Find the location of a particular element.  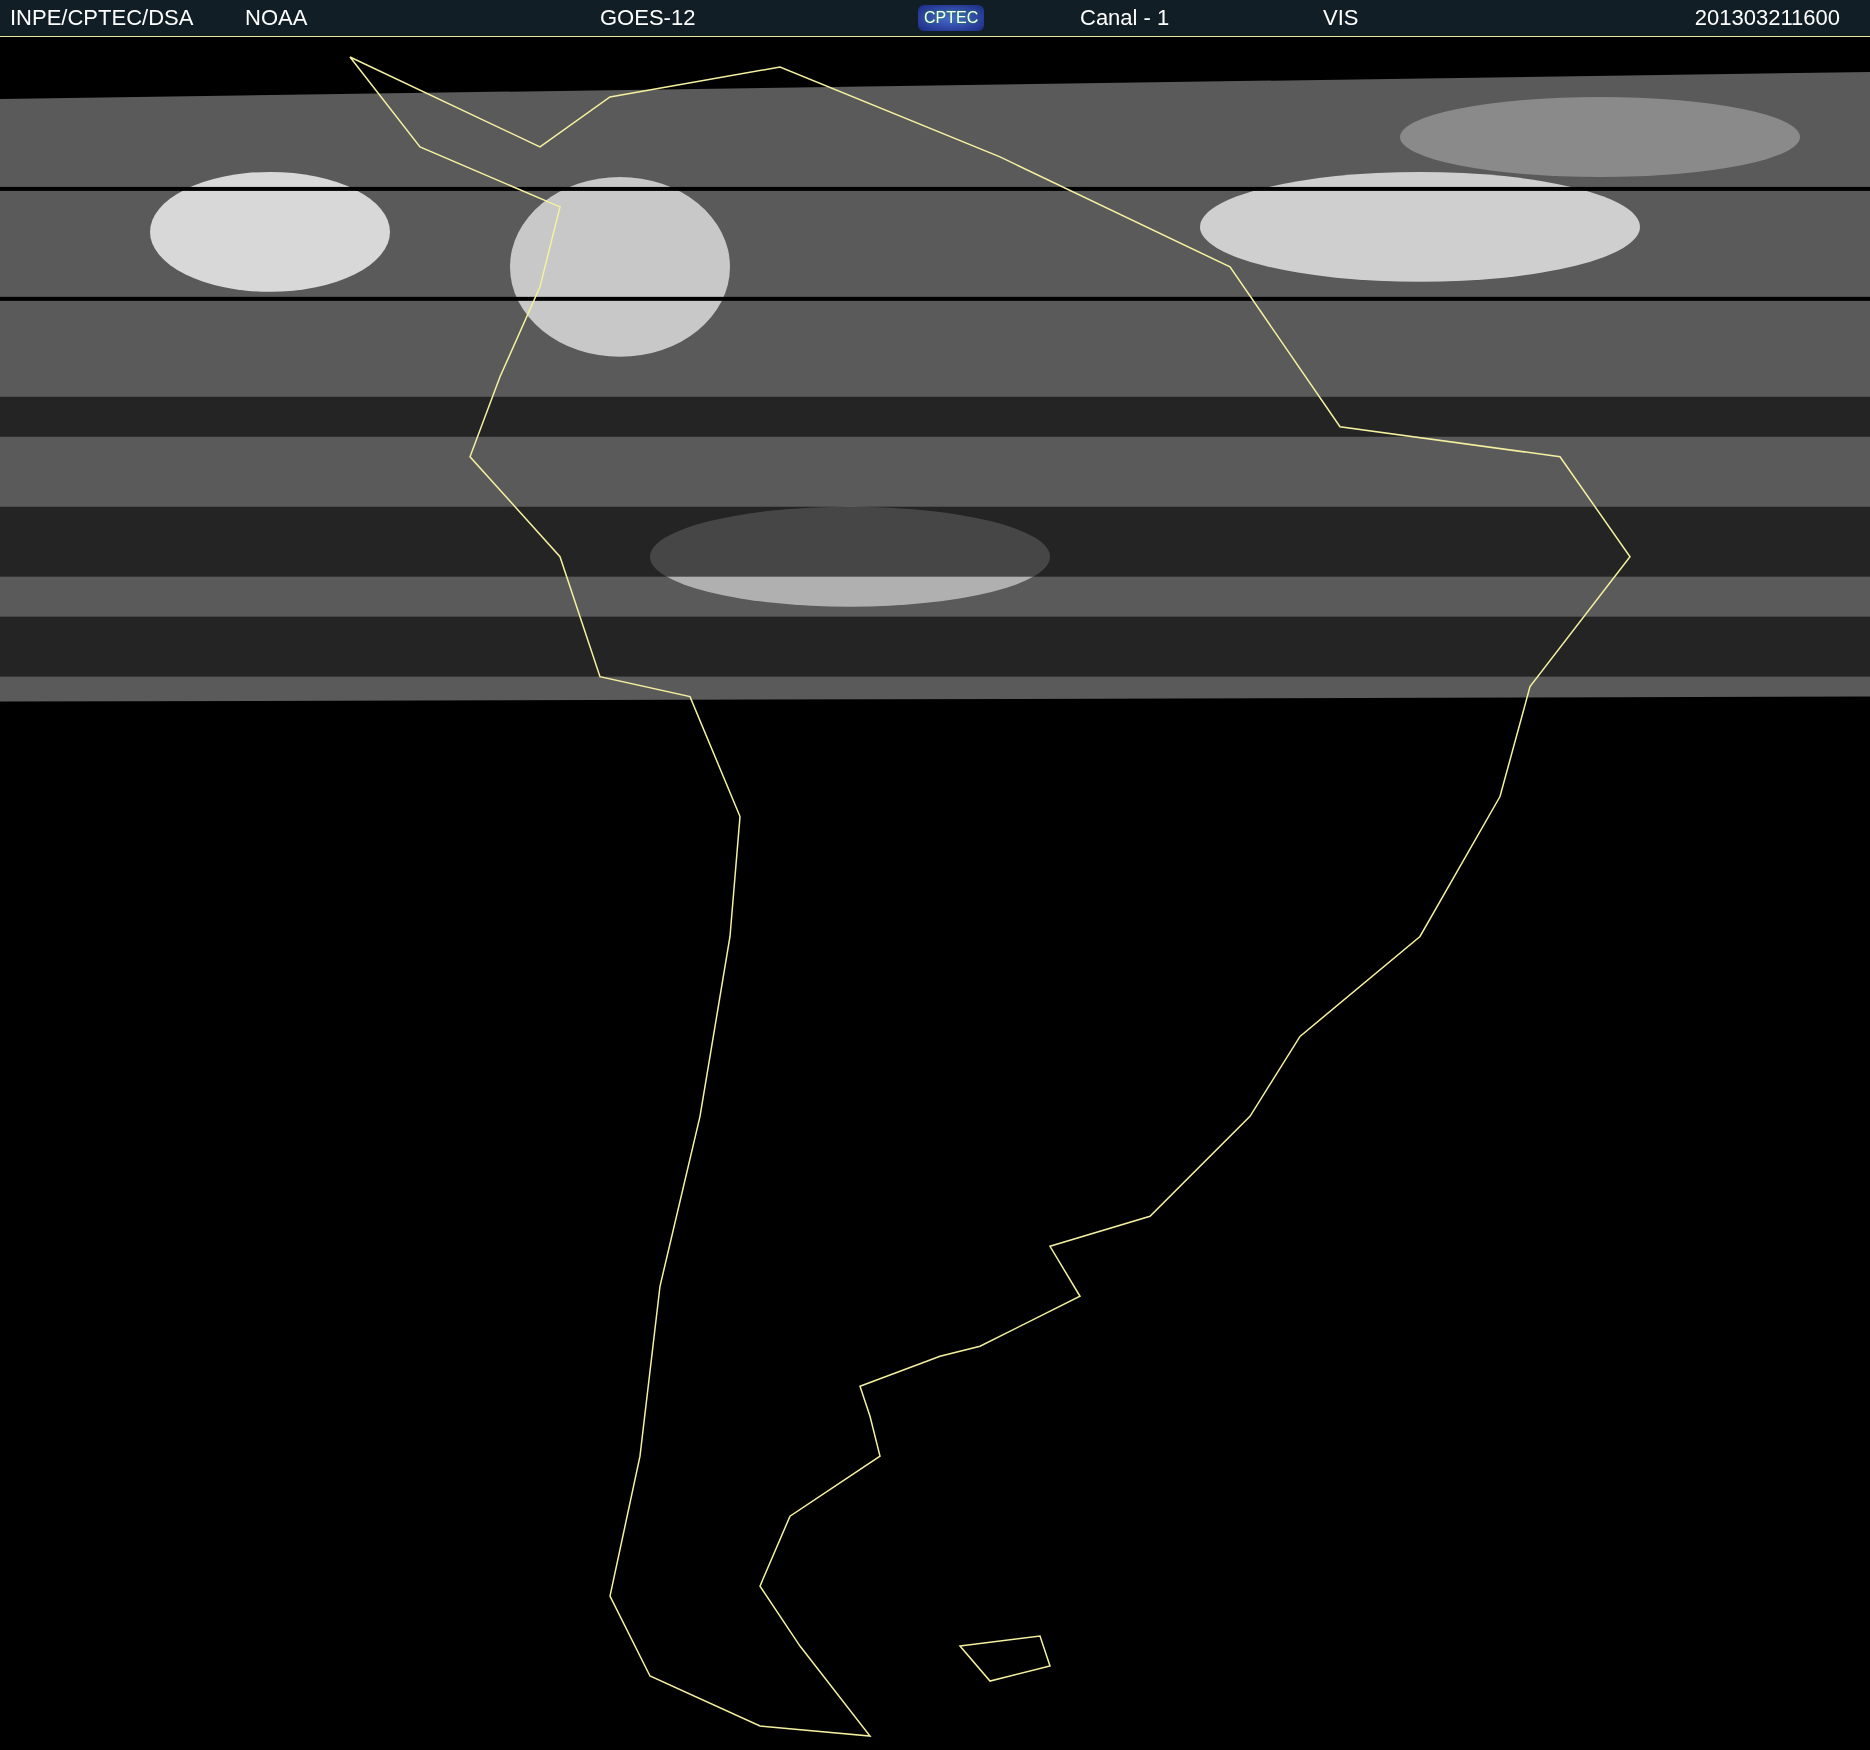

satellite-label: GOES-12 is located at coordinates (648, 18).